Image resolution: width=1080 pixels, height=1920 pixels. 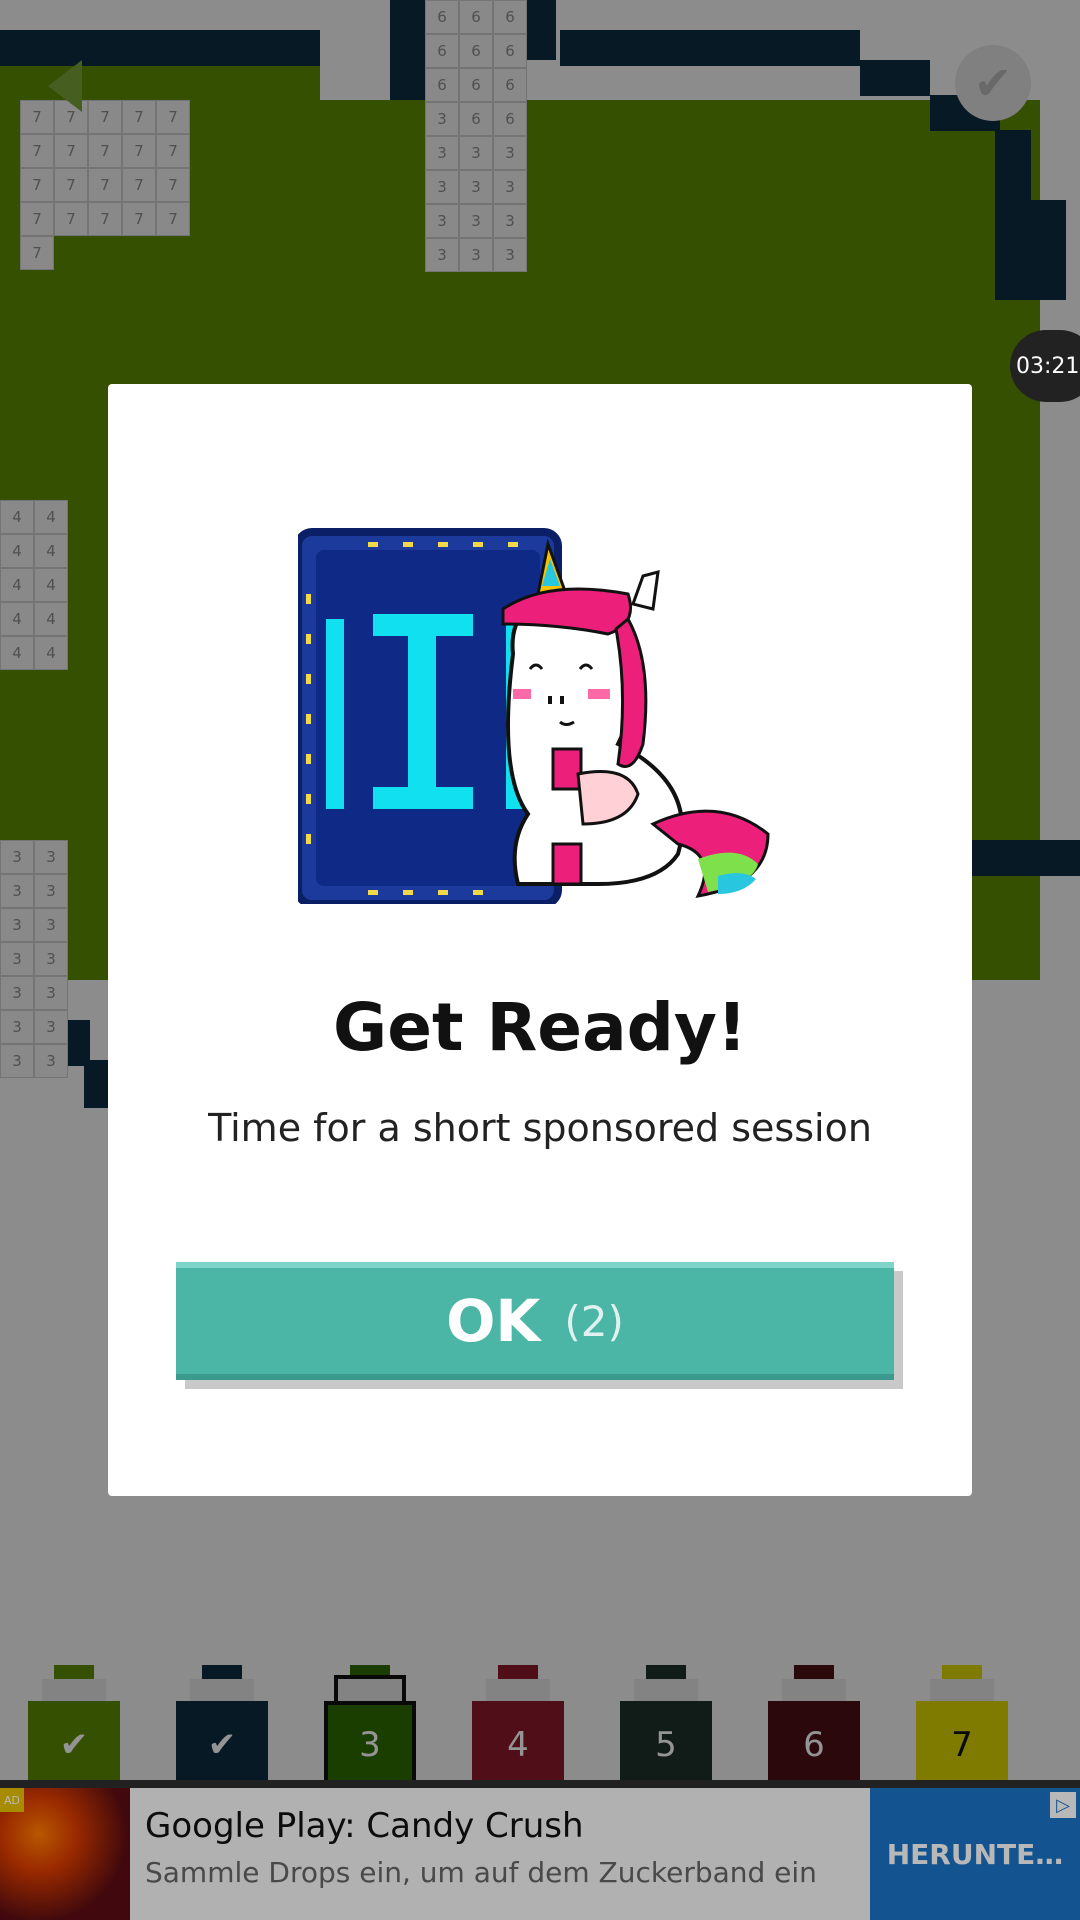 What do you see at coordinates (540, 1027) in the screenshot?
I see `dialog-title: Get Ready!` at bounding box center [540, 1027].